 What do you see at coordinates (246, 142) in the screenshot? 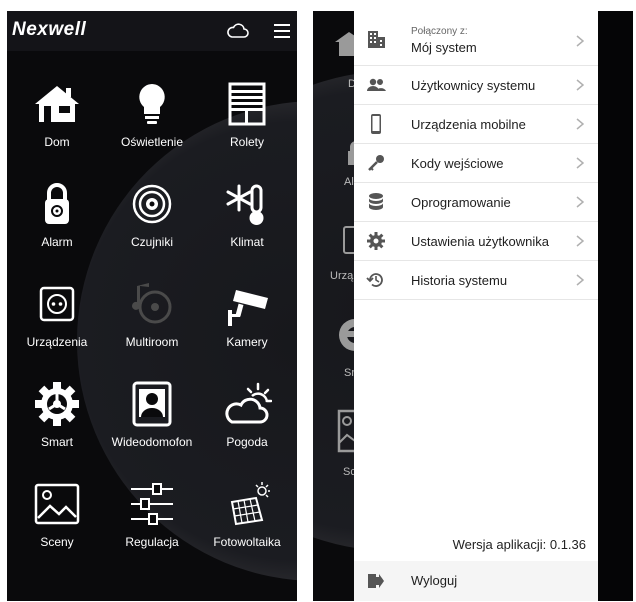
I see `tile-label: Rolety` at bounding box center [246, 142].